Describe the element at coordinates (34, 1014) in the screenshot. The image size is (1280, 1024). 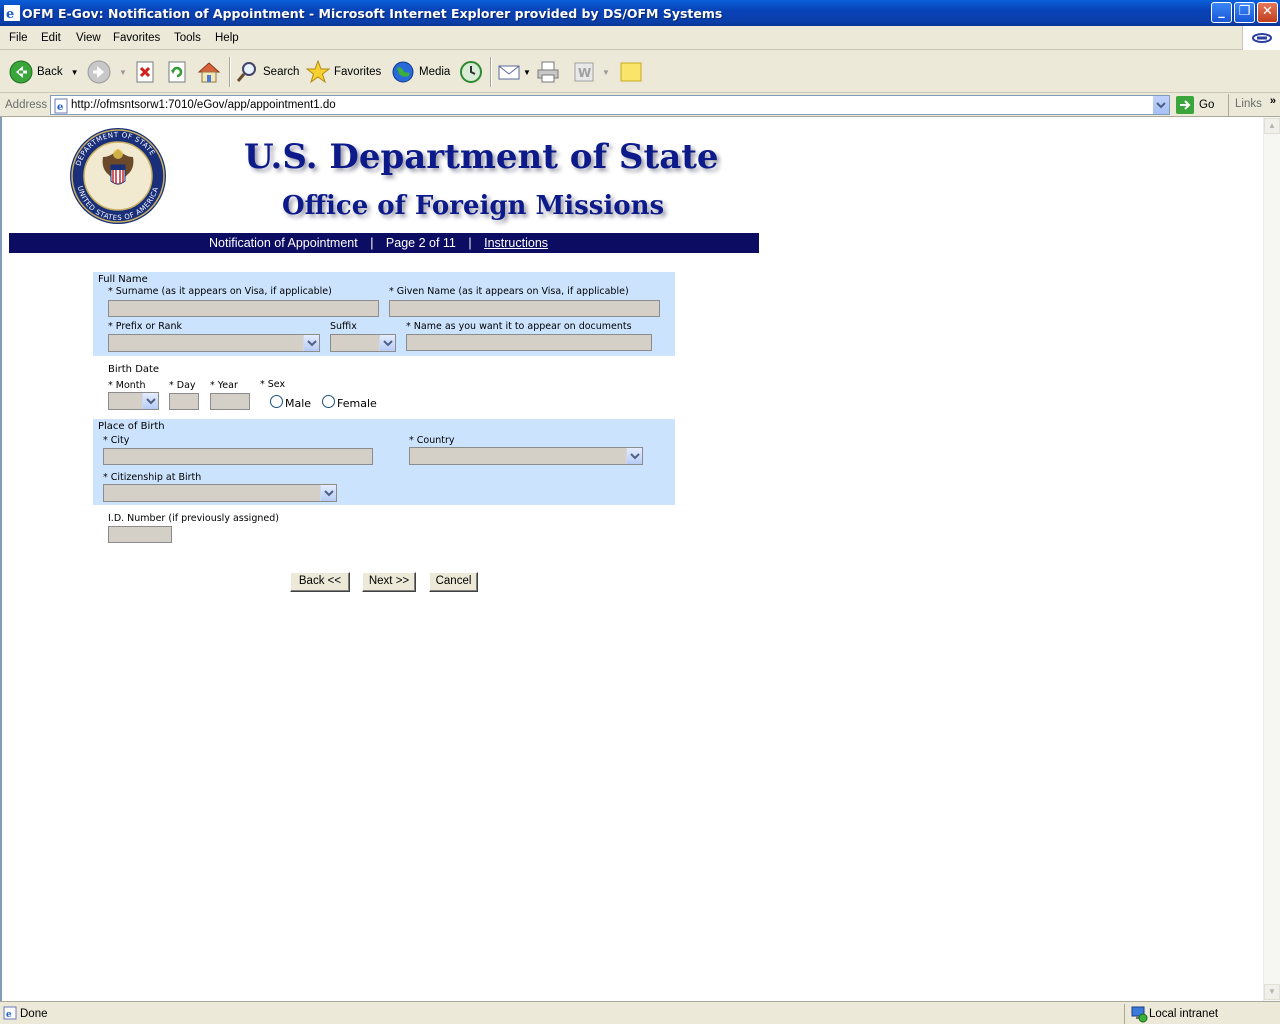
I see `status-text: Done` at that location.